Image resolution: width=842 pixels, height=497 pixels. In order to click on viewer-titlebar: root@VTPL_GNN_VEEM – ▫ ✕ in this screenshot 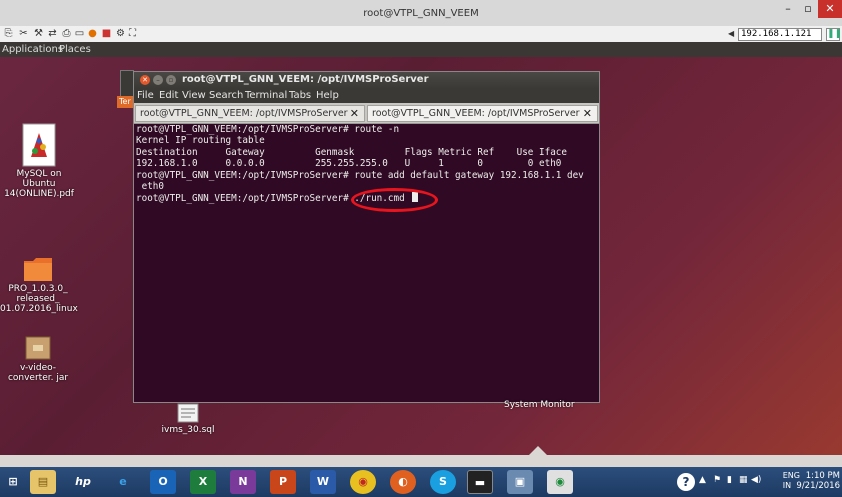, I will do `click(421, 14)`.